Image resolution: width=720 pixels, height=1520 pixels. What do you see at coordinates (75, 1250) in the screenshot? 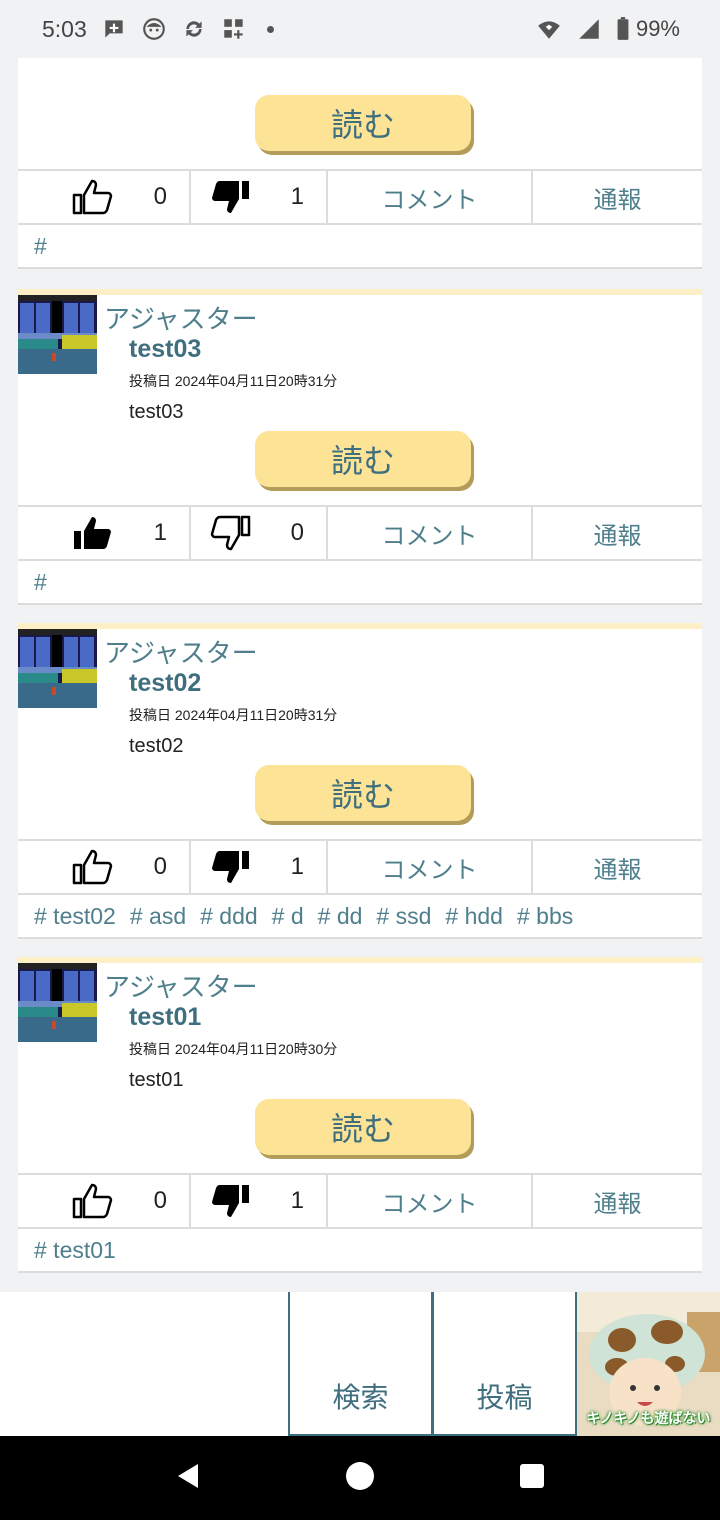
I see `tag-link: # test01` at bounding box center [75, 1250].